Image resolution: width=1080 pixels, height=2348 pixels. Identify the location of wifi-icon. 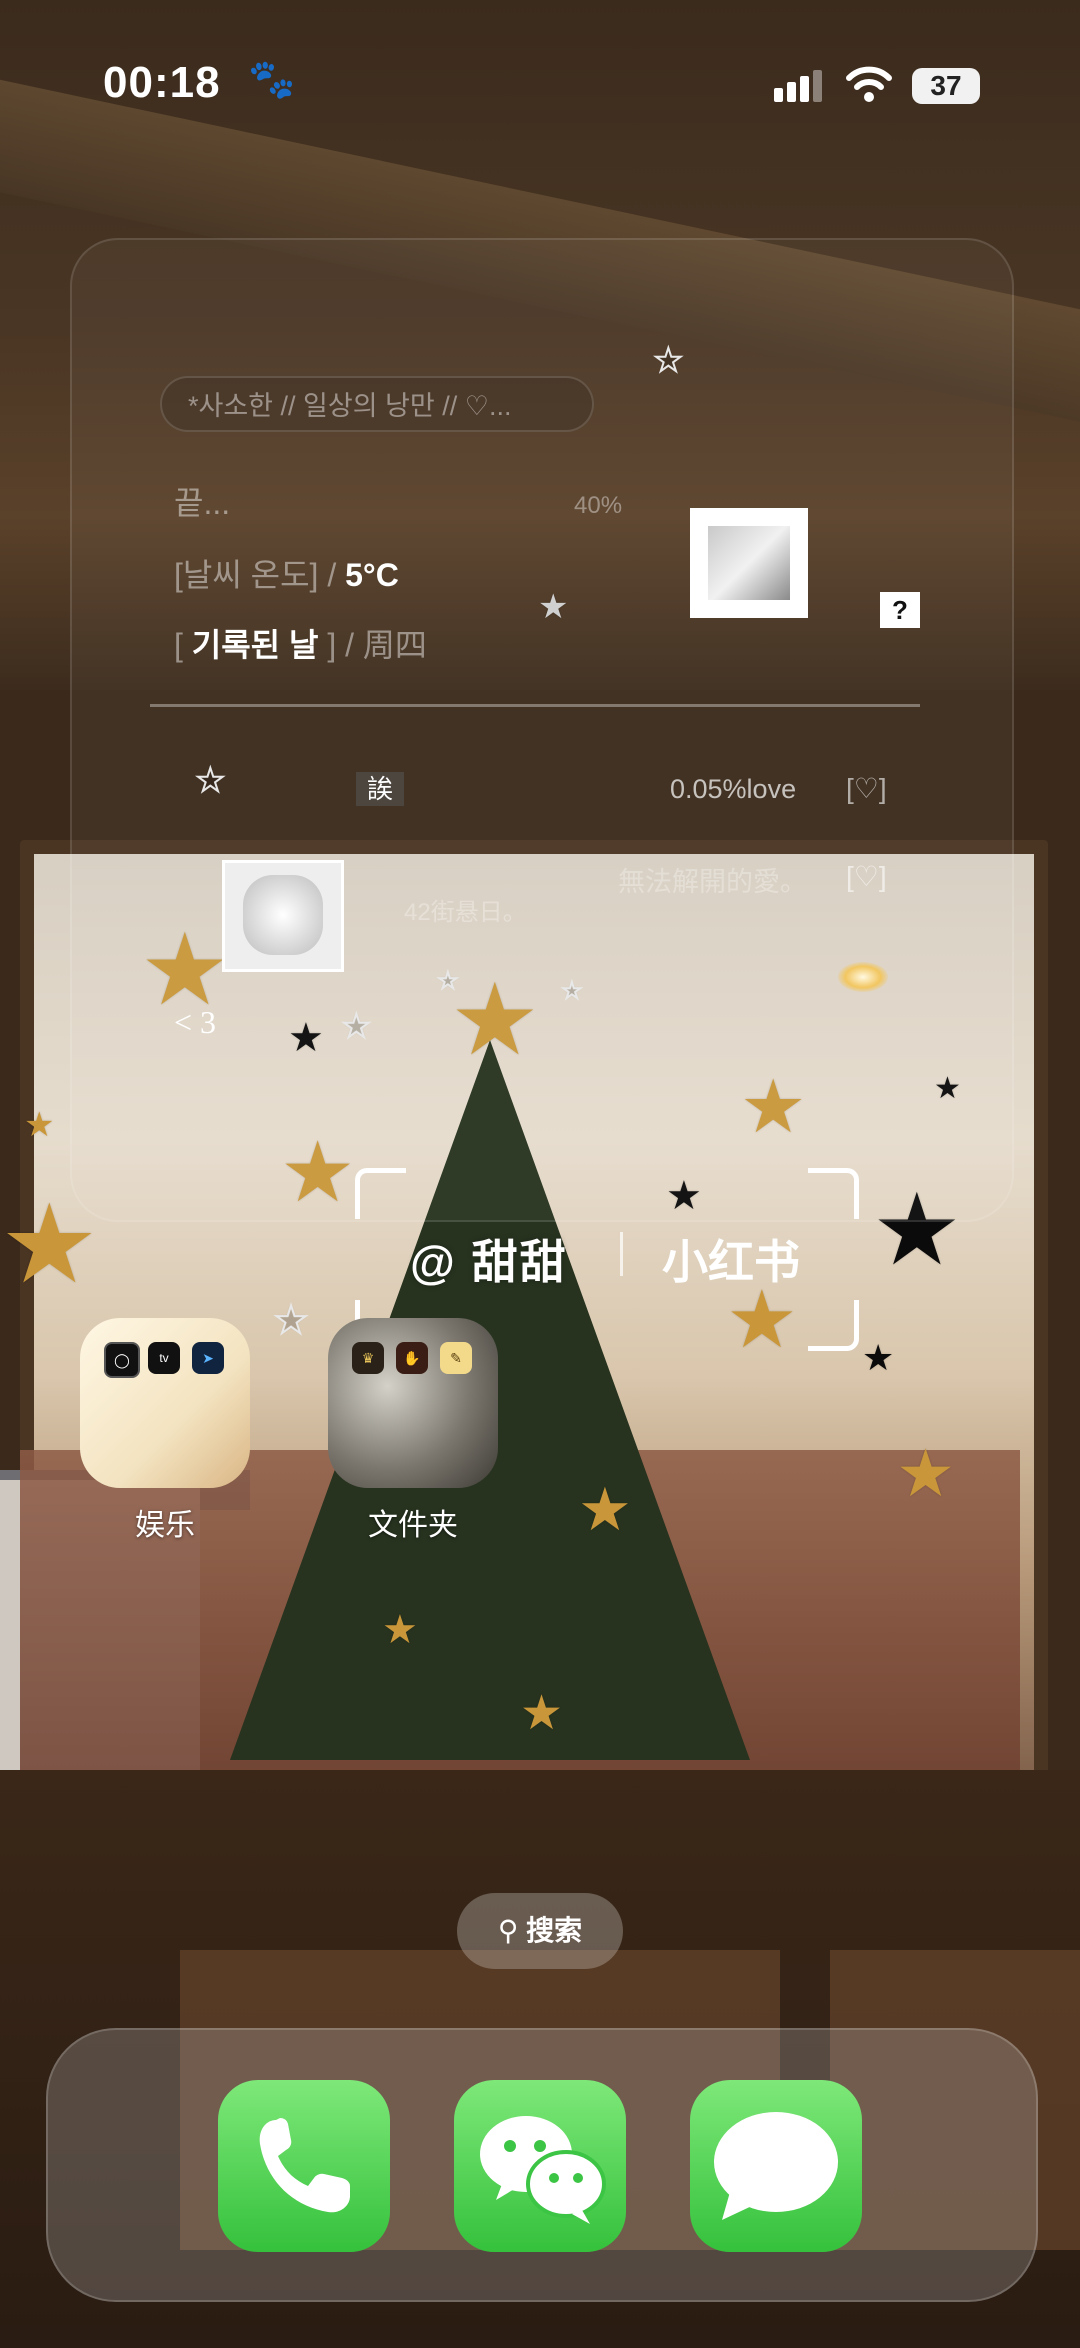
(869, 84).